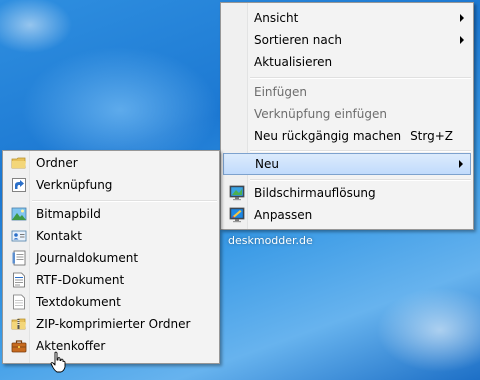 Image resolution: width=480 pixels, height=380 pixels. I want to click on menu-item-label: RTF-Dokument, so click(80, 280).